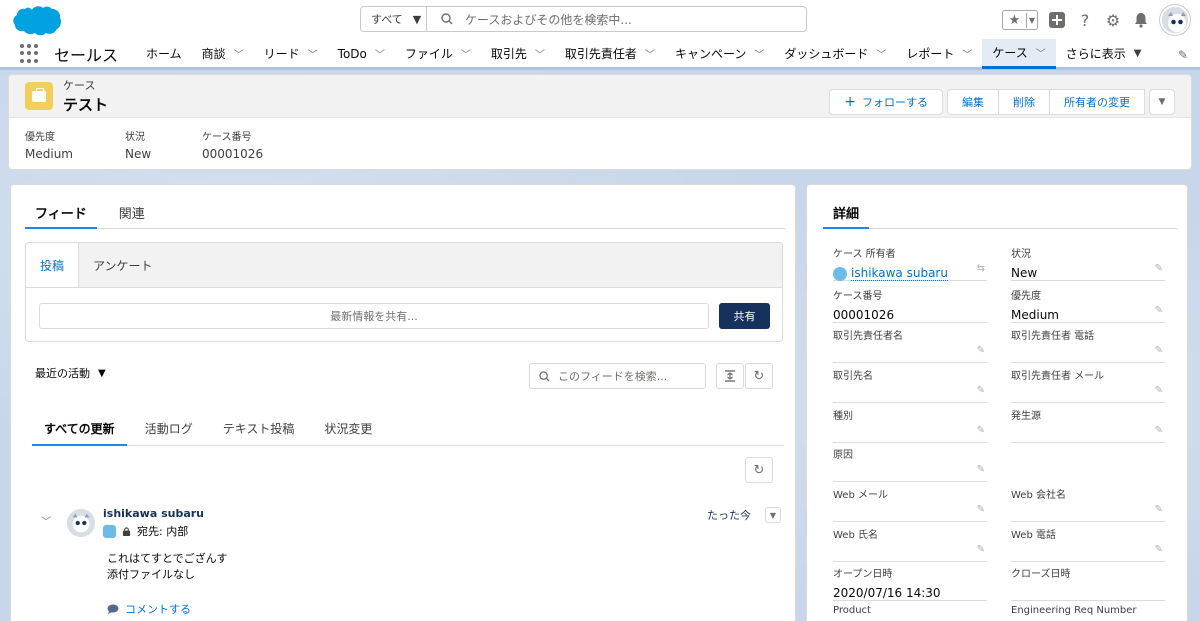 Image resolution: width=1200 pixels, height=621 pixels. What do you see at coordinates (361, 54) in the screenshot?
I see `nav-item-todo: ToDo ﹀` at bounding box center [361, 54].